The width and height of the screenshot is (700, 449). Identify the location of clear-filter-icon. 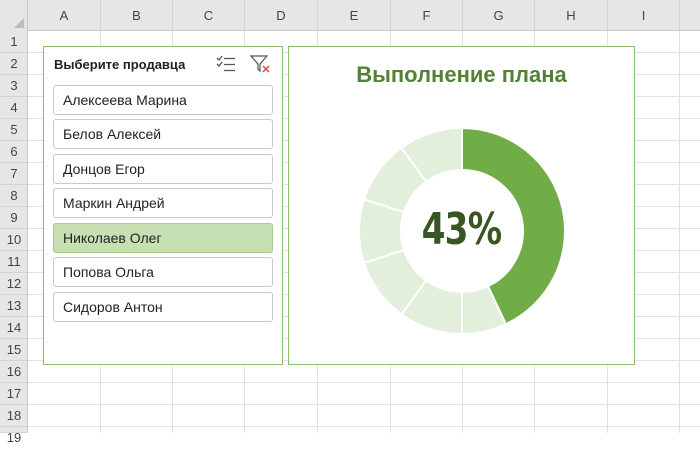
(260, 64).